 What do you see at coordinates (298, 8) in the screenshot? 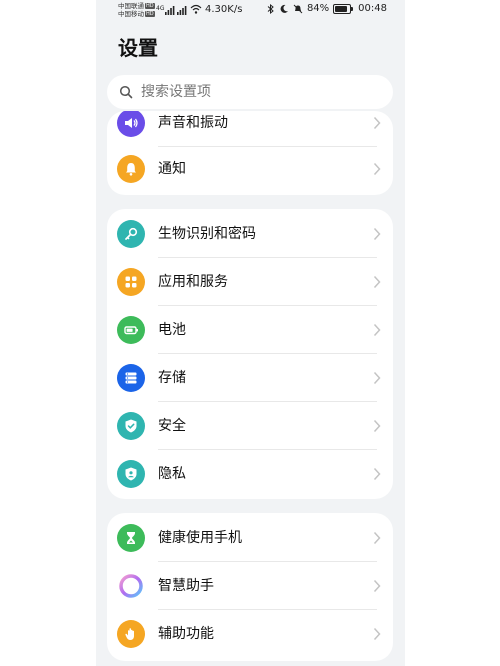
I see `bell-muted-icon` at bounding box center [298, 8].